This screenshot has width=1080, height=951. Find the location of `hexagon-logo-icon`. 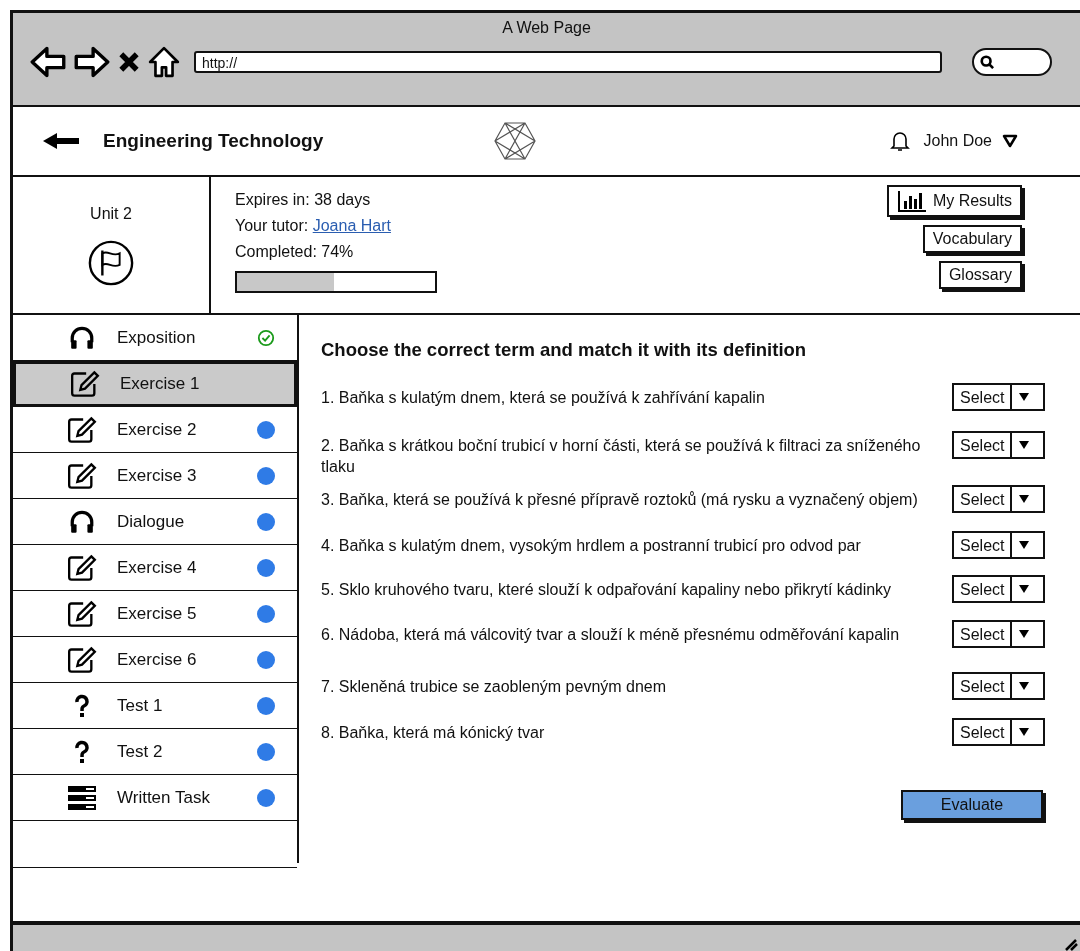

hexagon-logo-icon is located at coordinates (515, 141).